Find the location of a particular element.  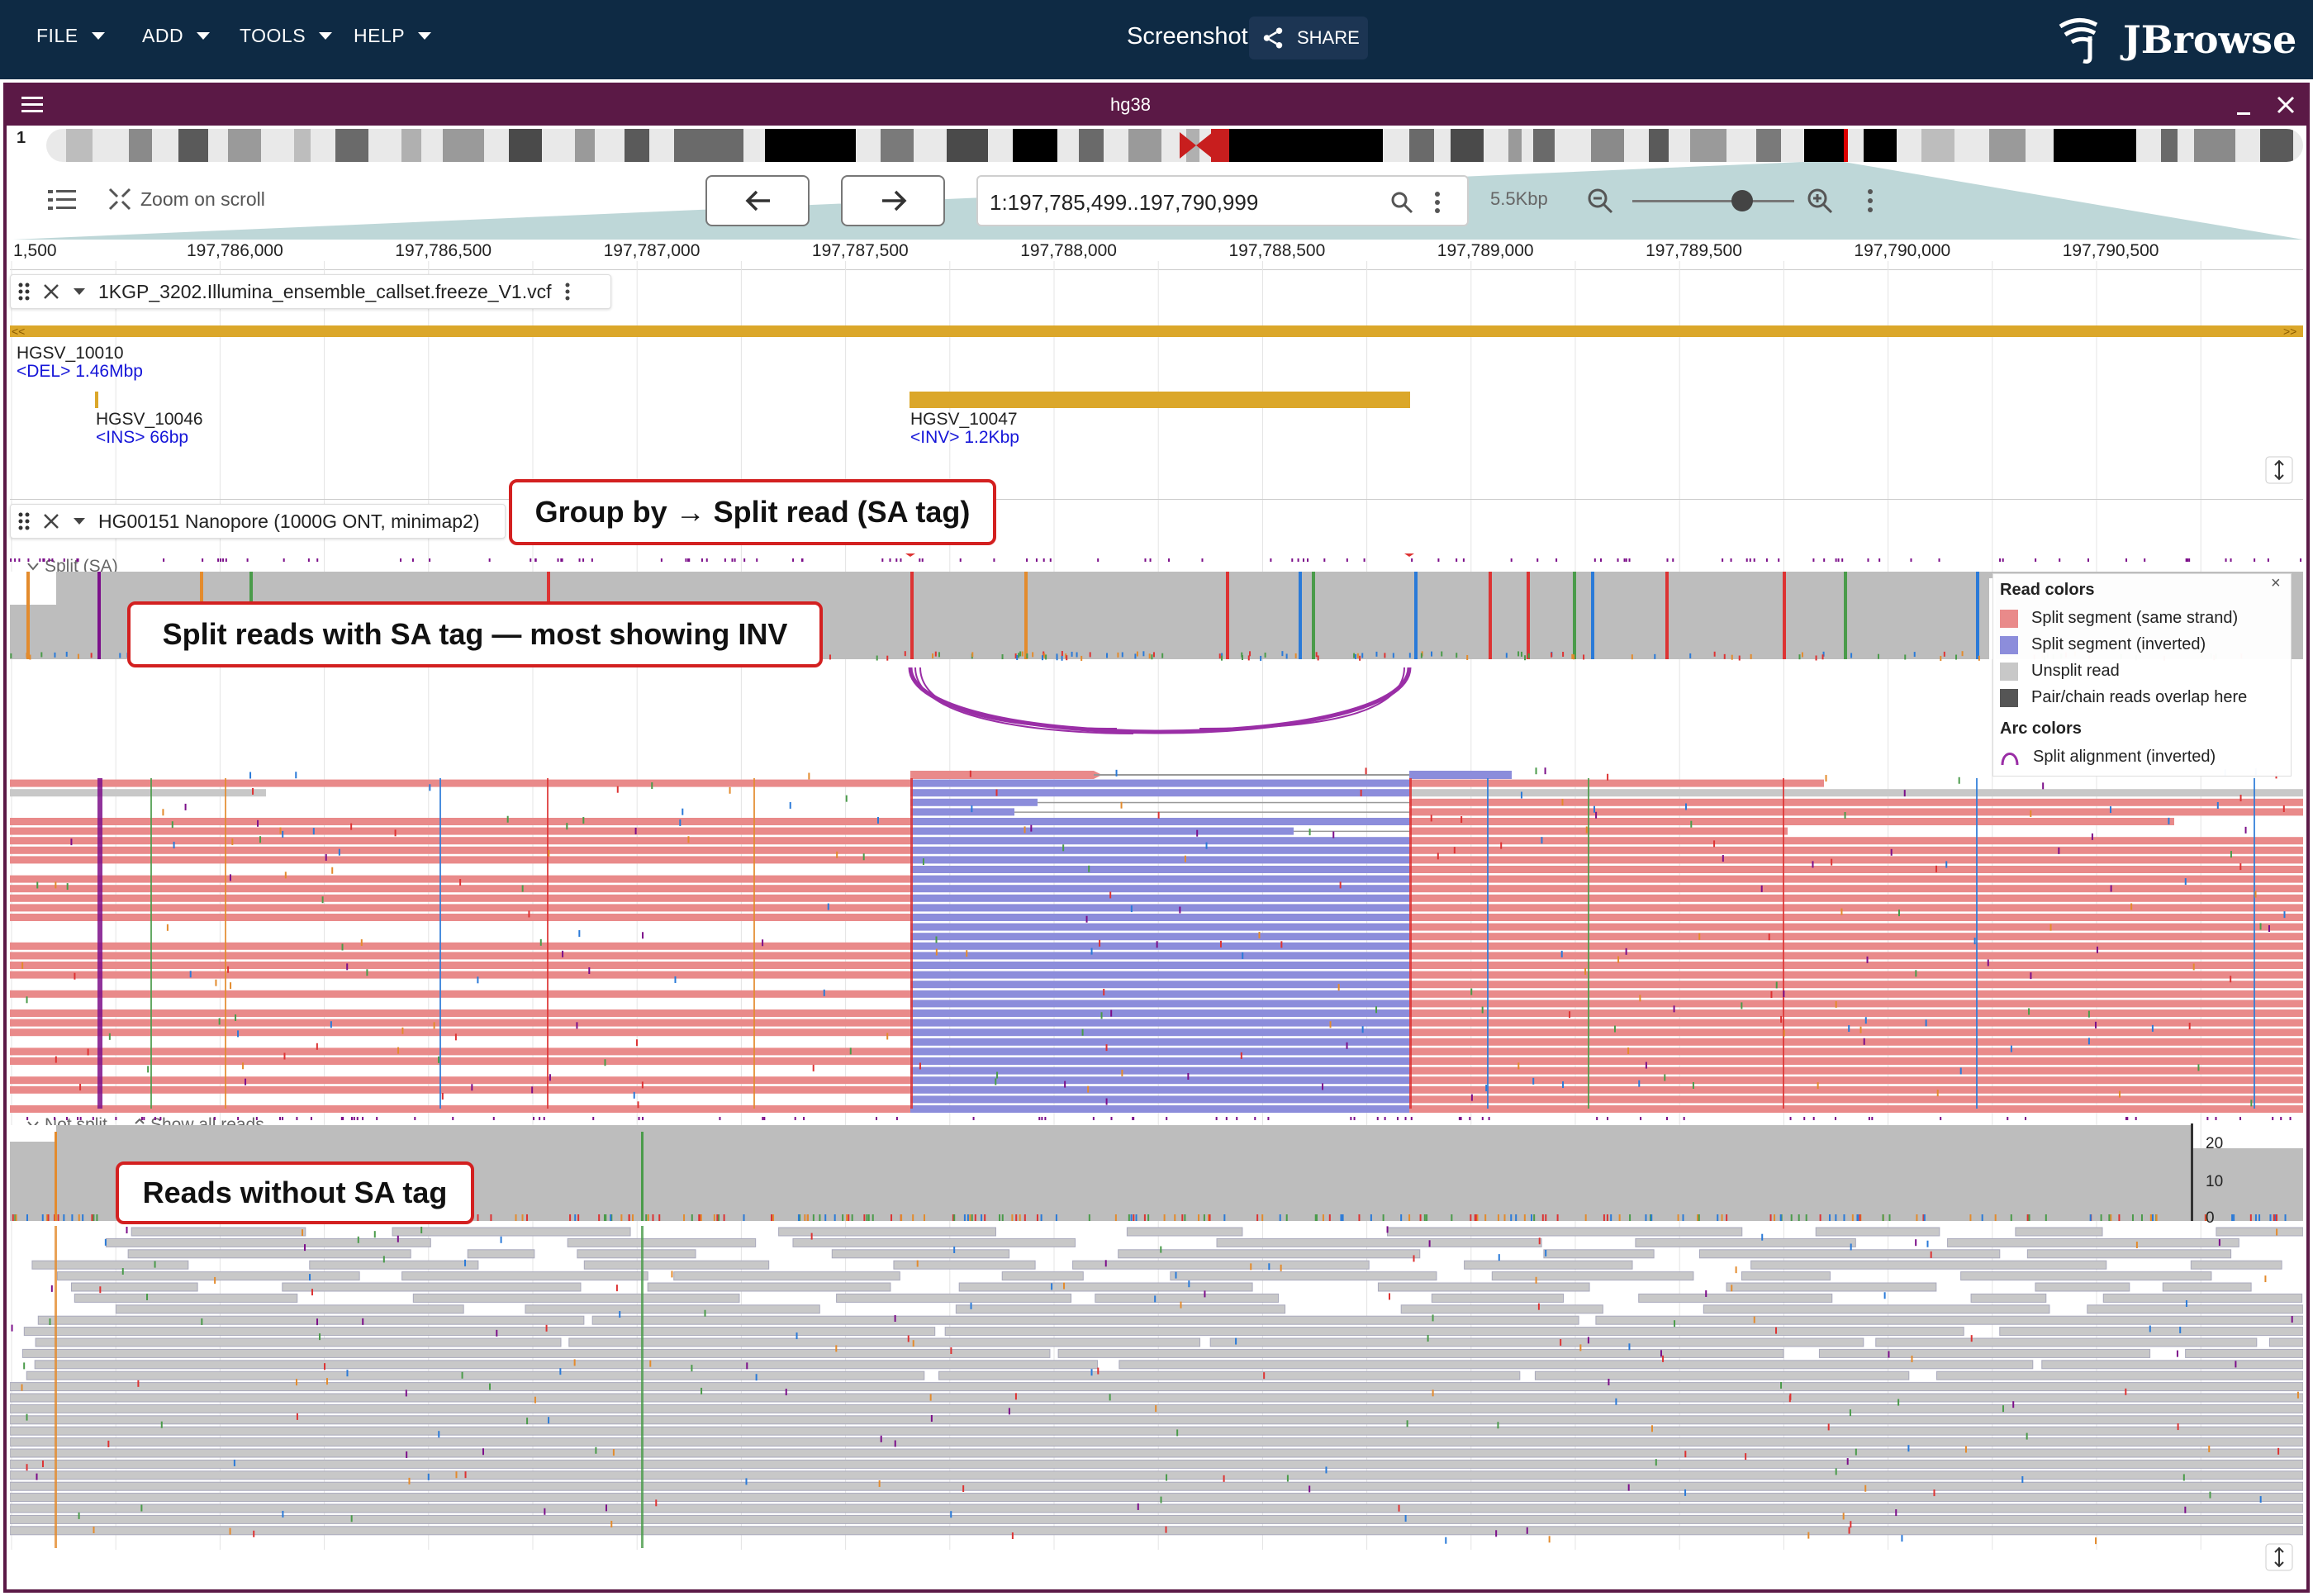

legend-swatch is located at coordinates (2009, 671).